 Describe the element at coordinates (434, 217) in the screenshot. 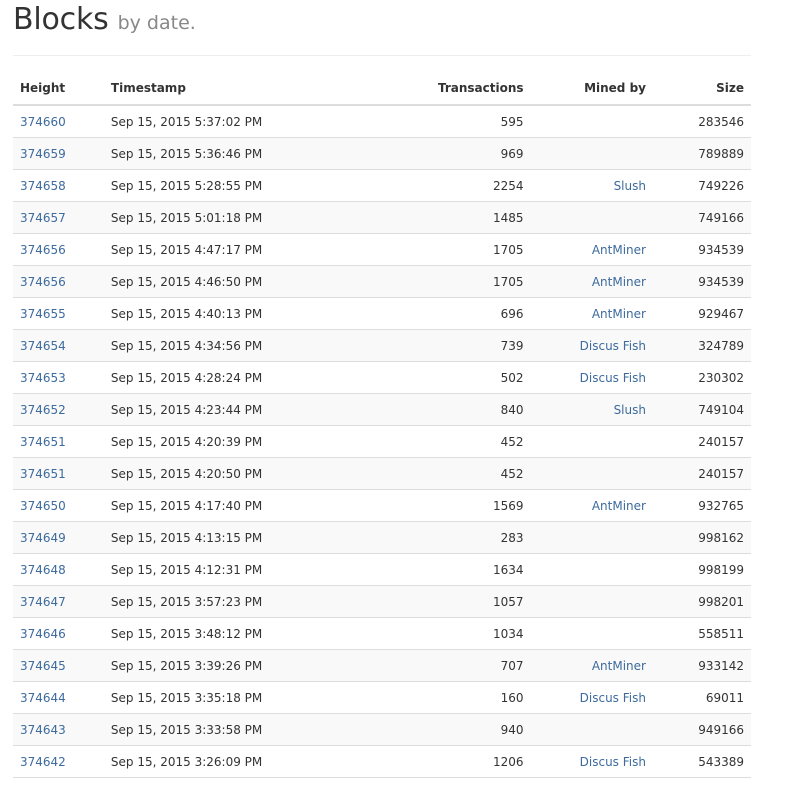

I see `cell-transactions: 1485` at that location.